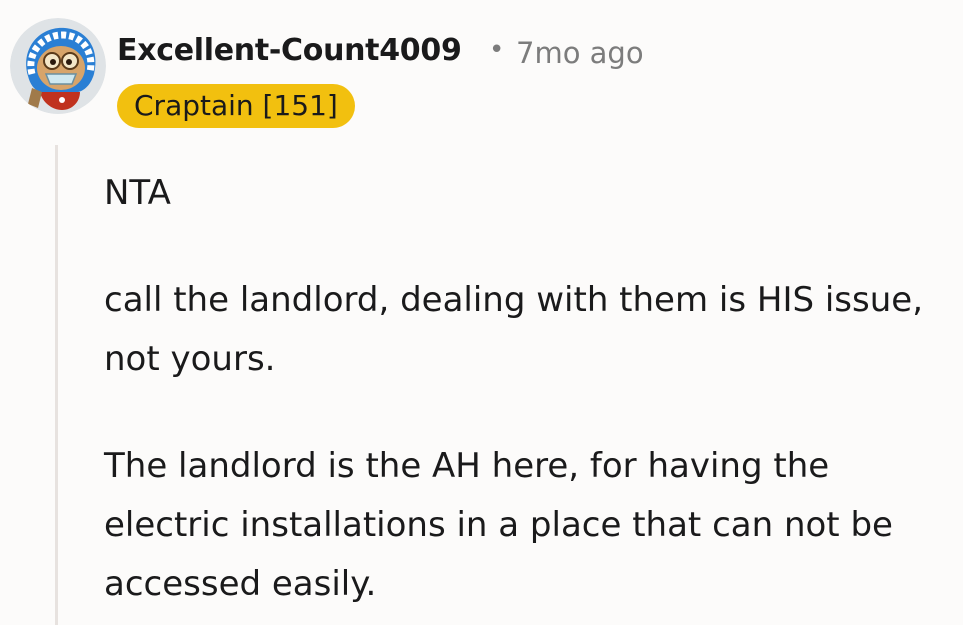 The width and height of the screenshot is (963, 625). Describe the element at coordinates (56, 385) in the screenshot. I see `thread-line` at that location.